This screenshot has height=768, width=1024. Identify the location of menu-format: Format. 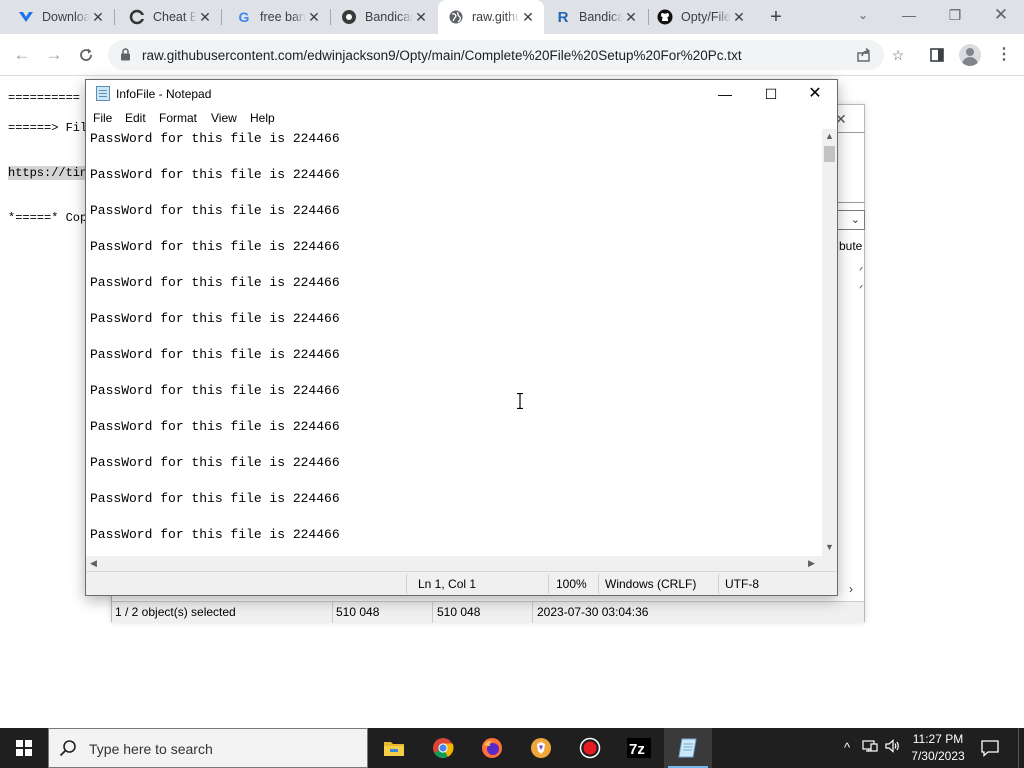
(178, 118).